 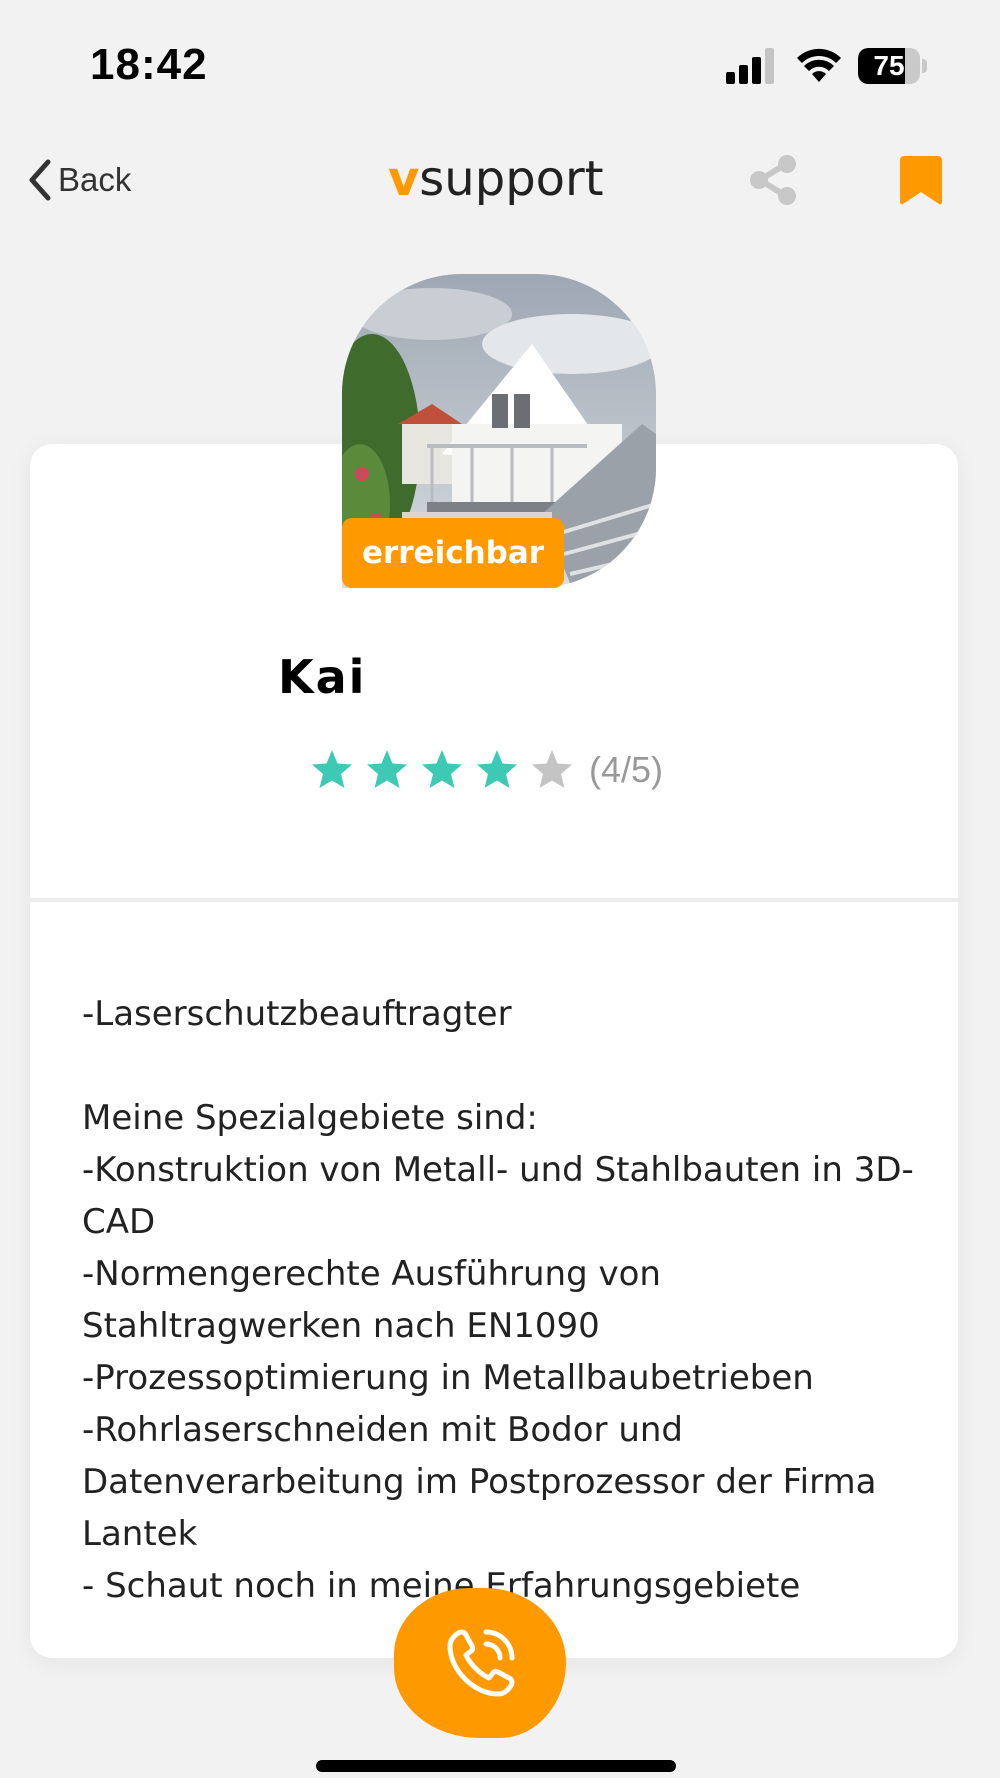 I want to click on back-button: Back, so click(x=78, y=180).